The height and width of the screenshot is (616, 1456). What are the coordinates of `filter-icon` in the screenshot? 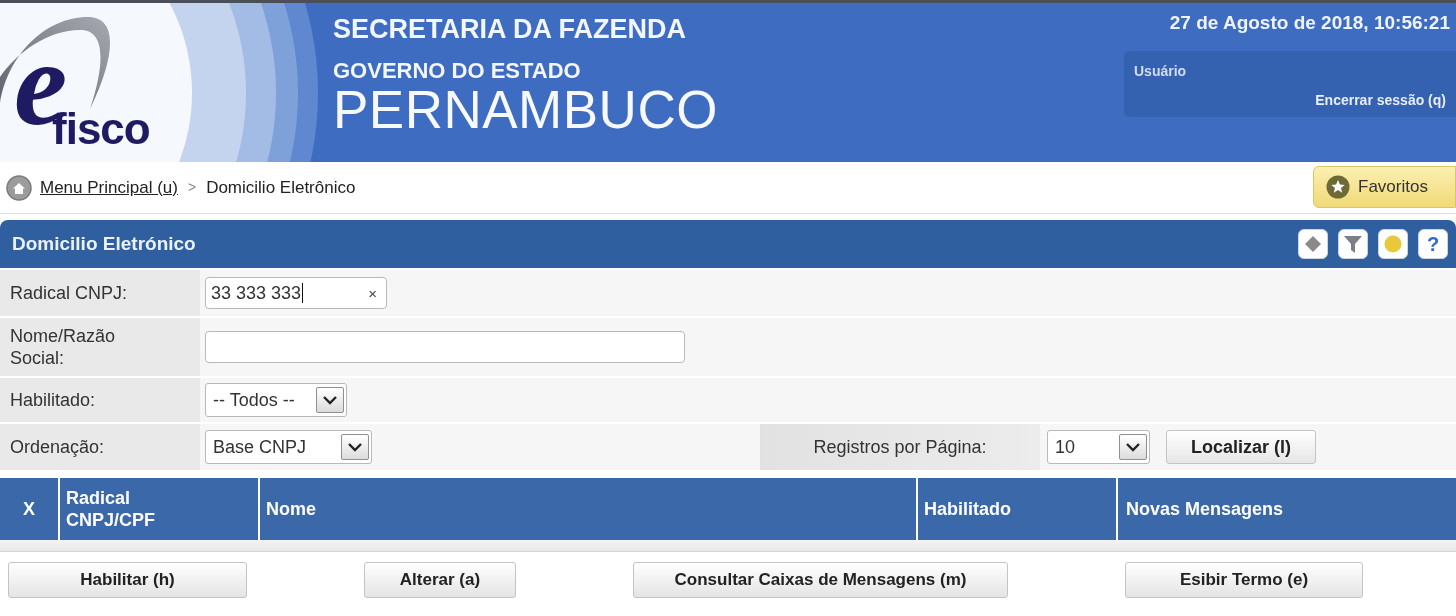 It's located at (1353, 244).